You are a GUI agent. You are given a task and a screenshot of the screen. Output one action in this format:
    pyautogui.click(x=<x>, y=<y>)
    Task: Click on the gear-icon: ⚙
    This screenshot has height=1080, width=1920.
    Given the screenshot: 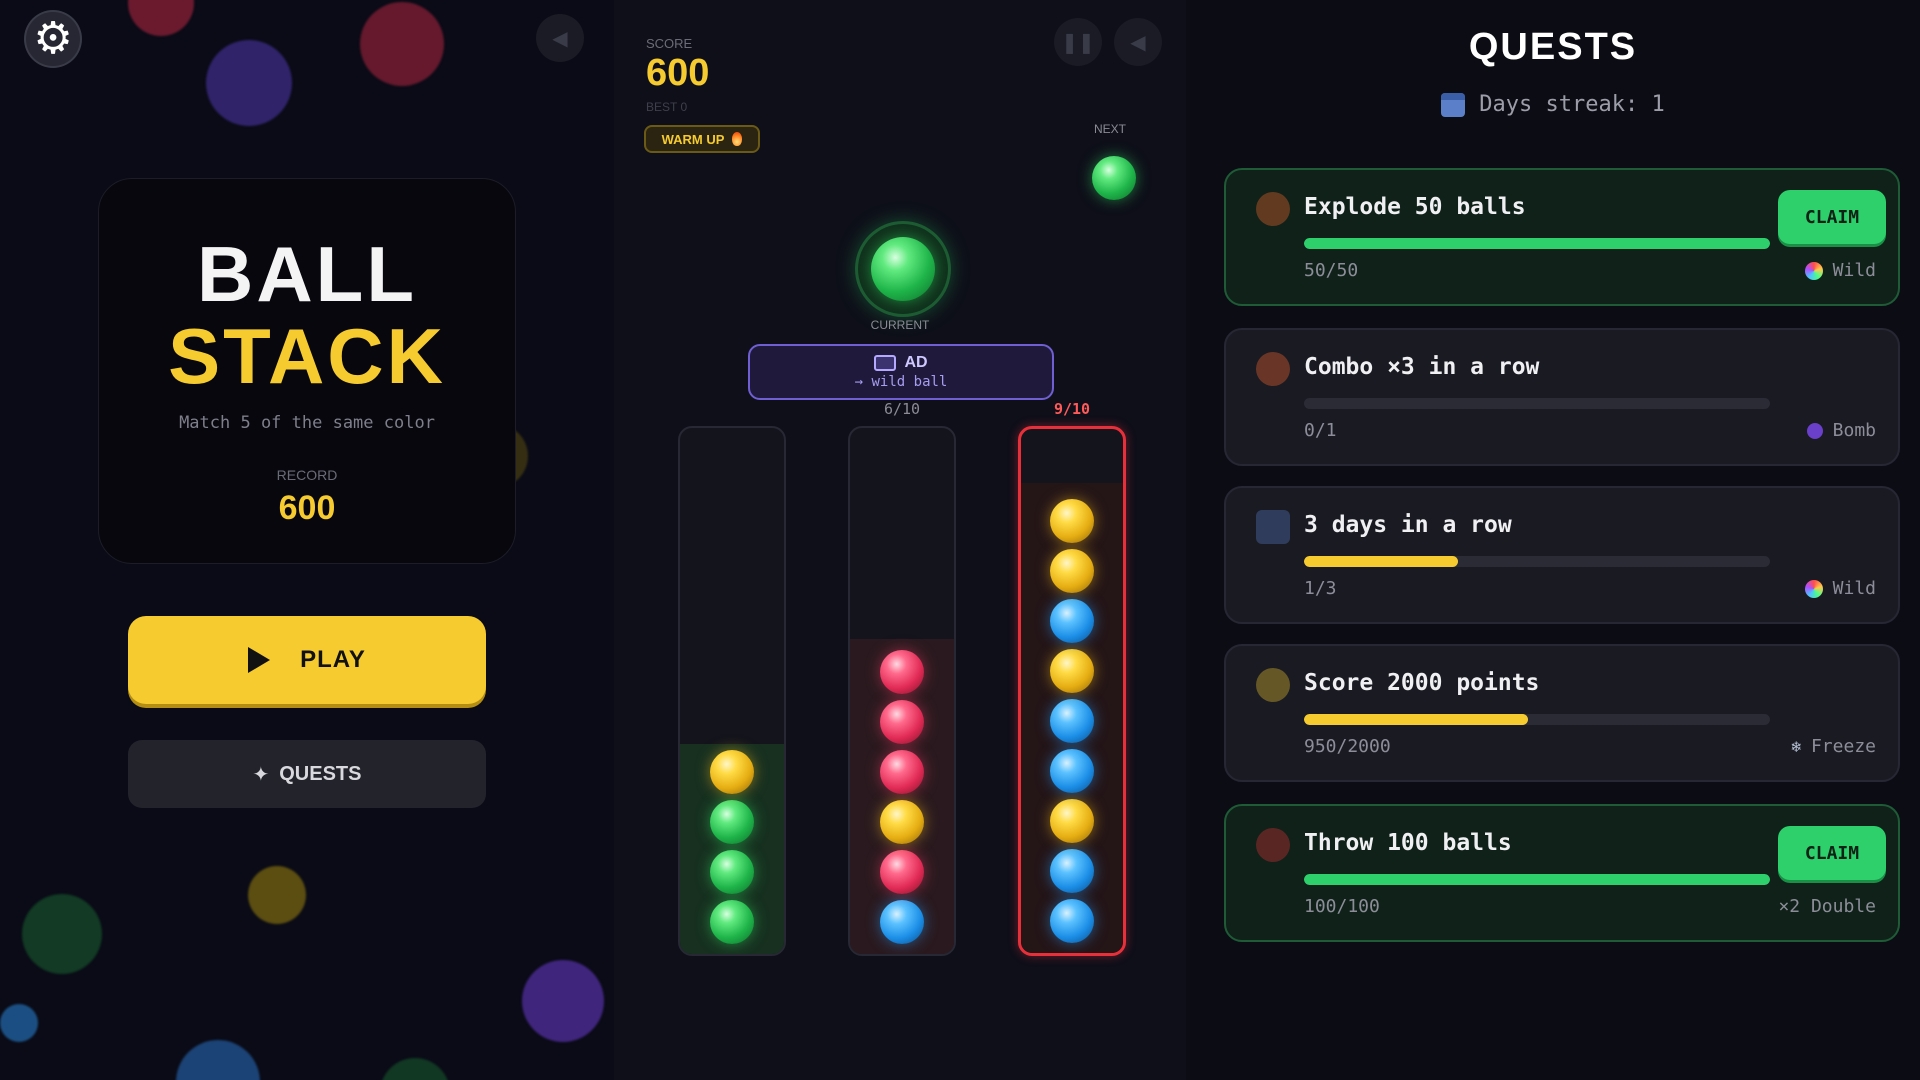 What is the action you would take?
    pyautogui.click(x=53, y=38)
    